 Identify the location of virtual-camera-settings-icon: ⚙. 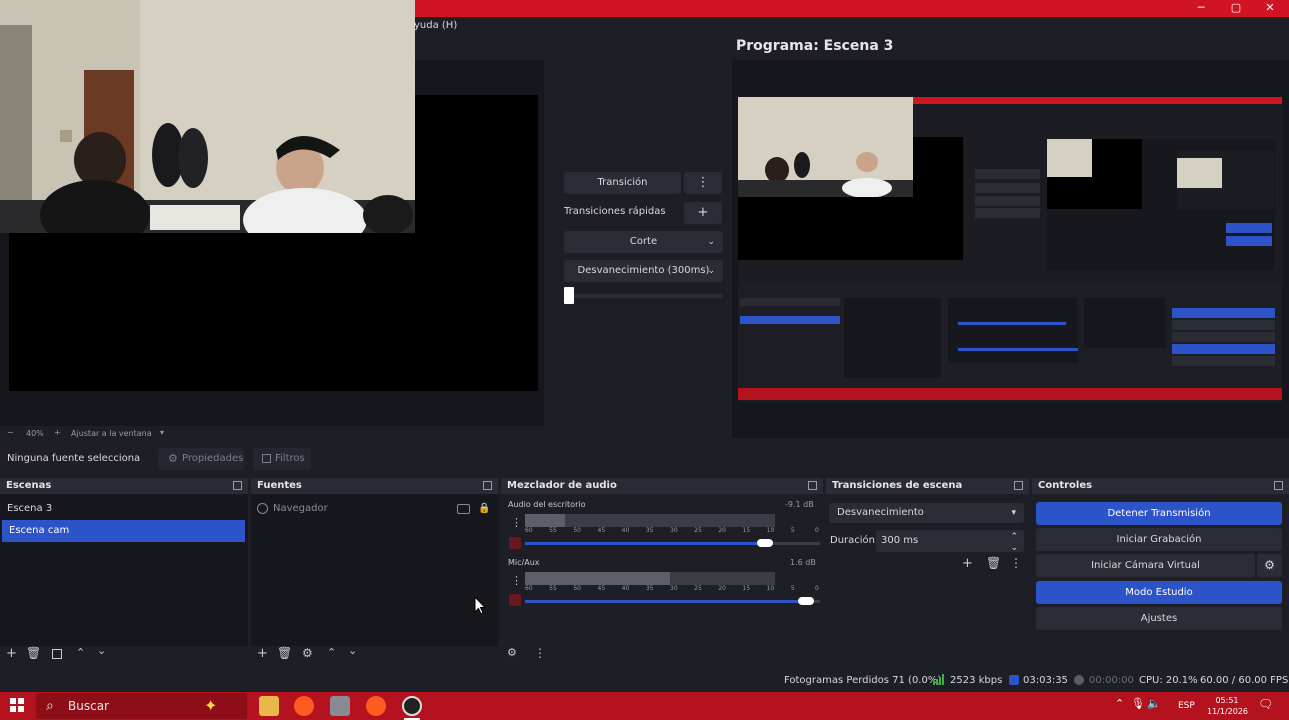
(1269, 565).